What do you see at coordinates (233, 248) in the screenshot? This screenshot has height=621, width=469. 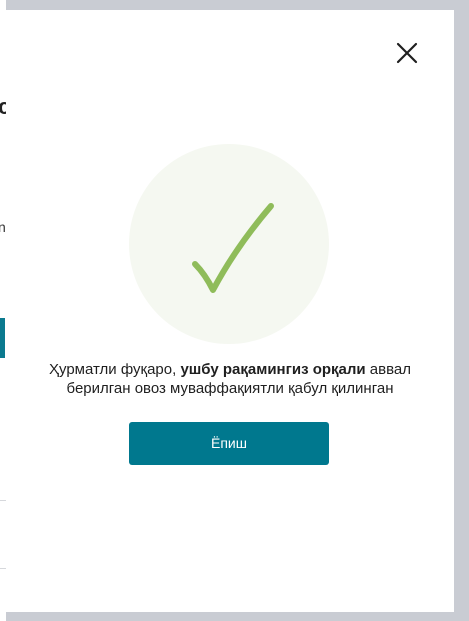 I see `checkmark-icon` at bounding box center [233, 248].